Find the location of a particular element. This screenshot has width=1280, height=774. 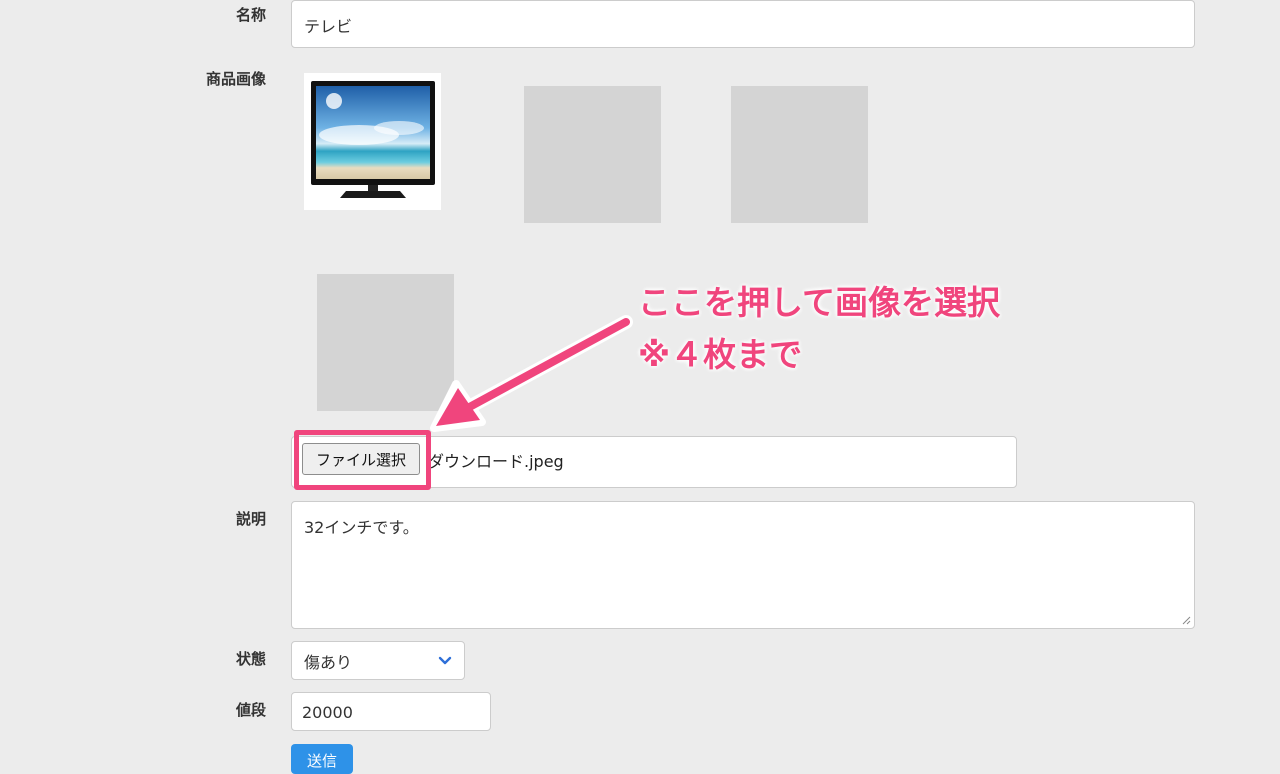

file-name-text: ダウンロード.jpeg is located at coordinates (496, 461).